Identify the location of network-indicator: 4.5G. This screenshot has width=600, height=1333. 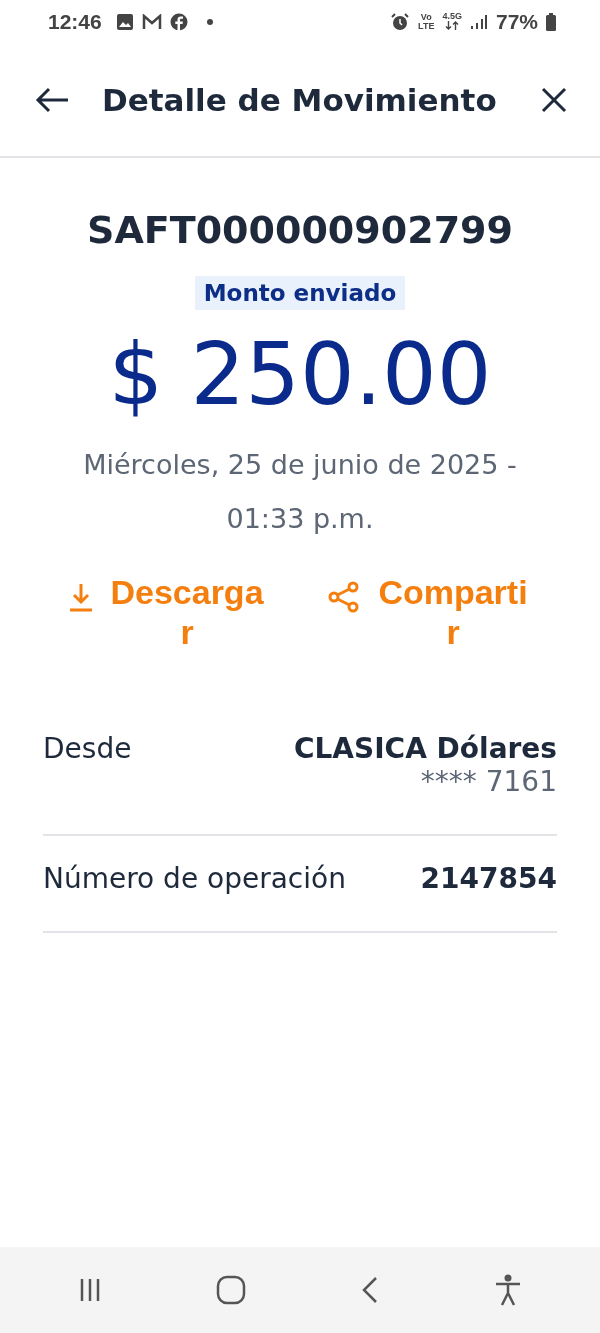
(452, 22).